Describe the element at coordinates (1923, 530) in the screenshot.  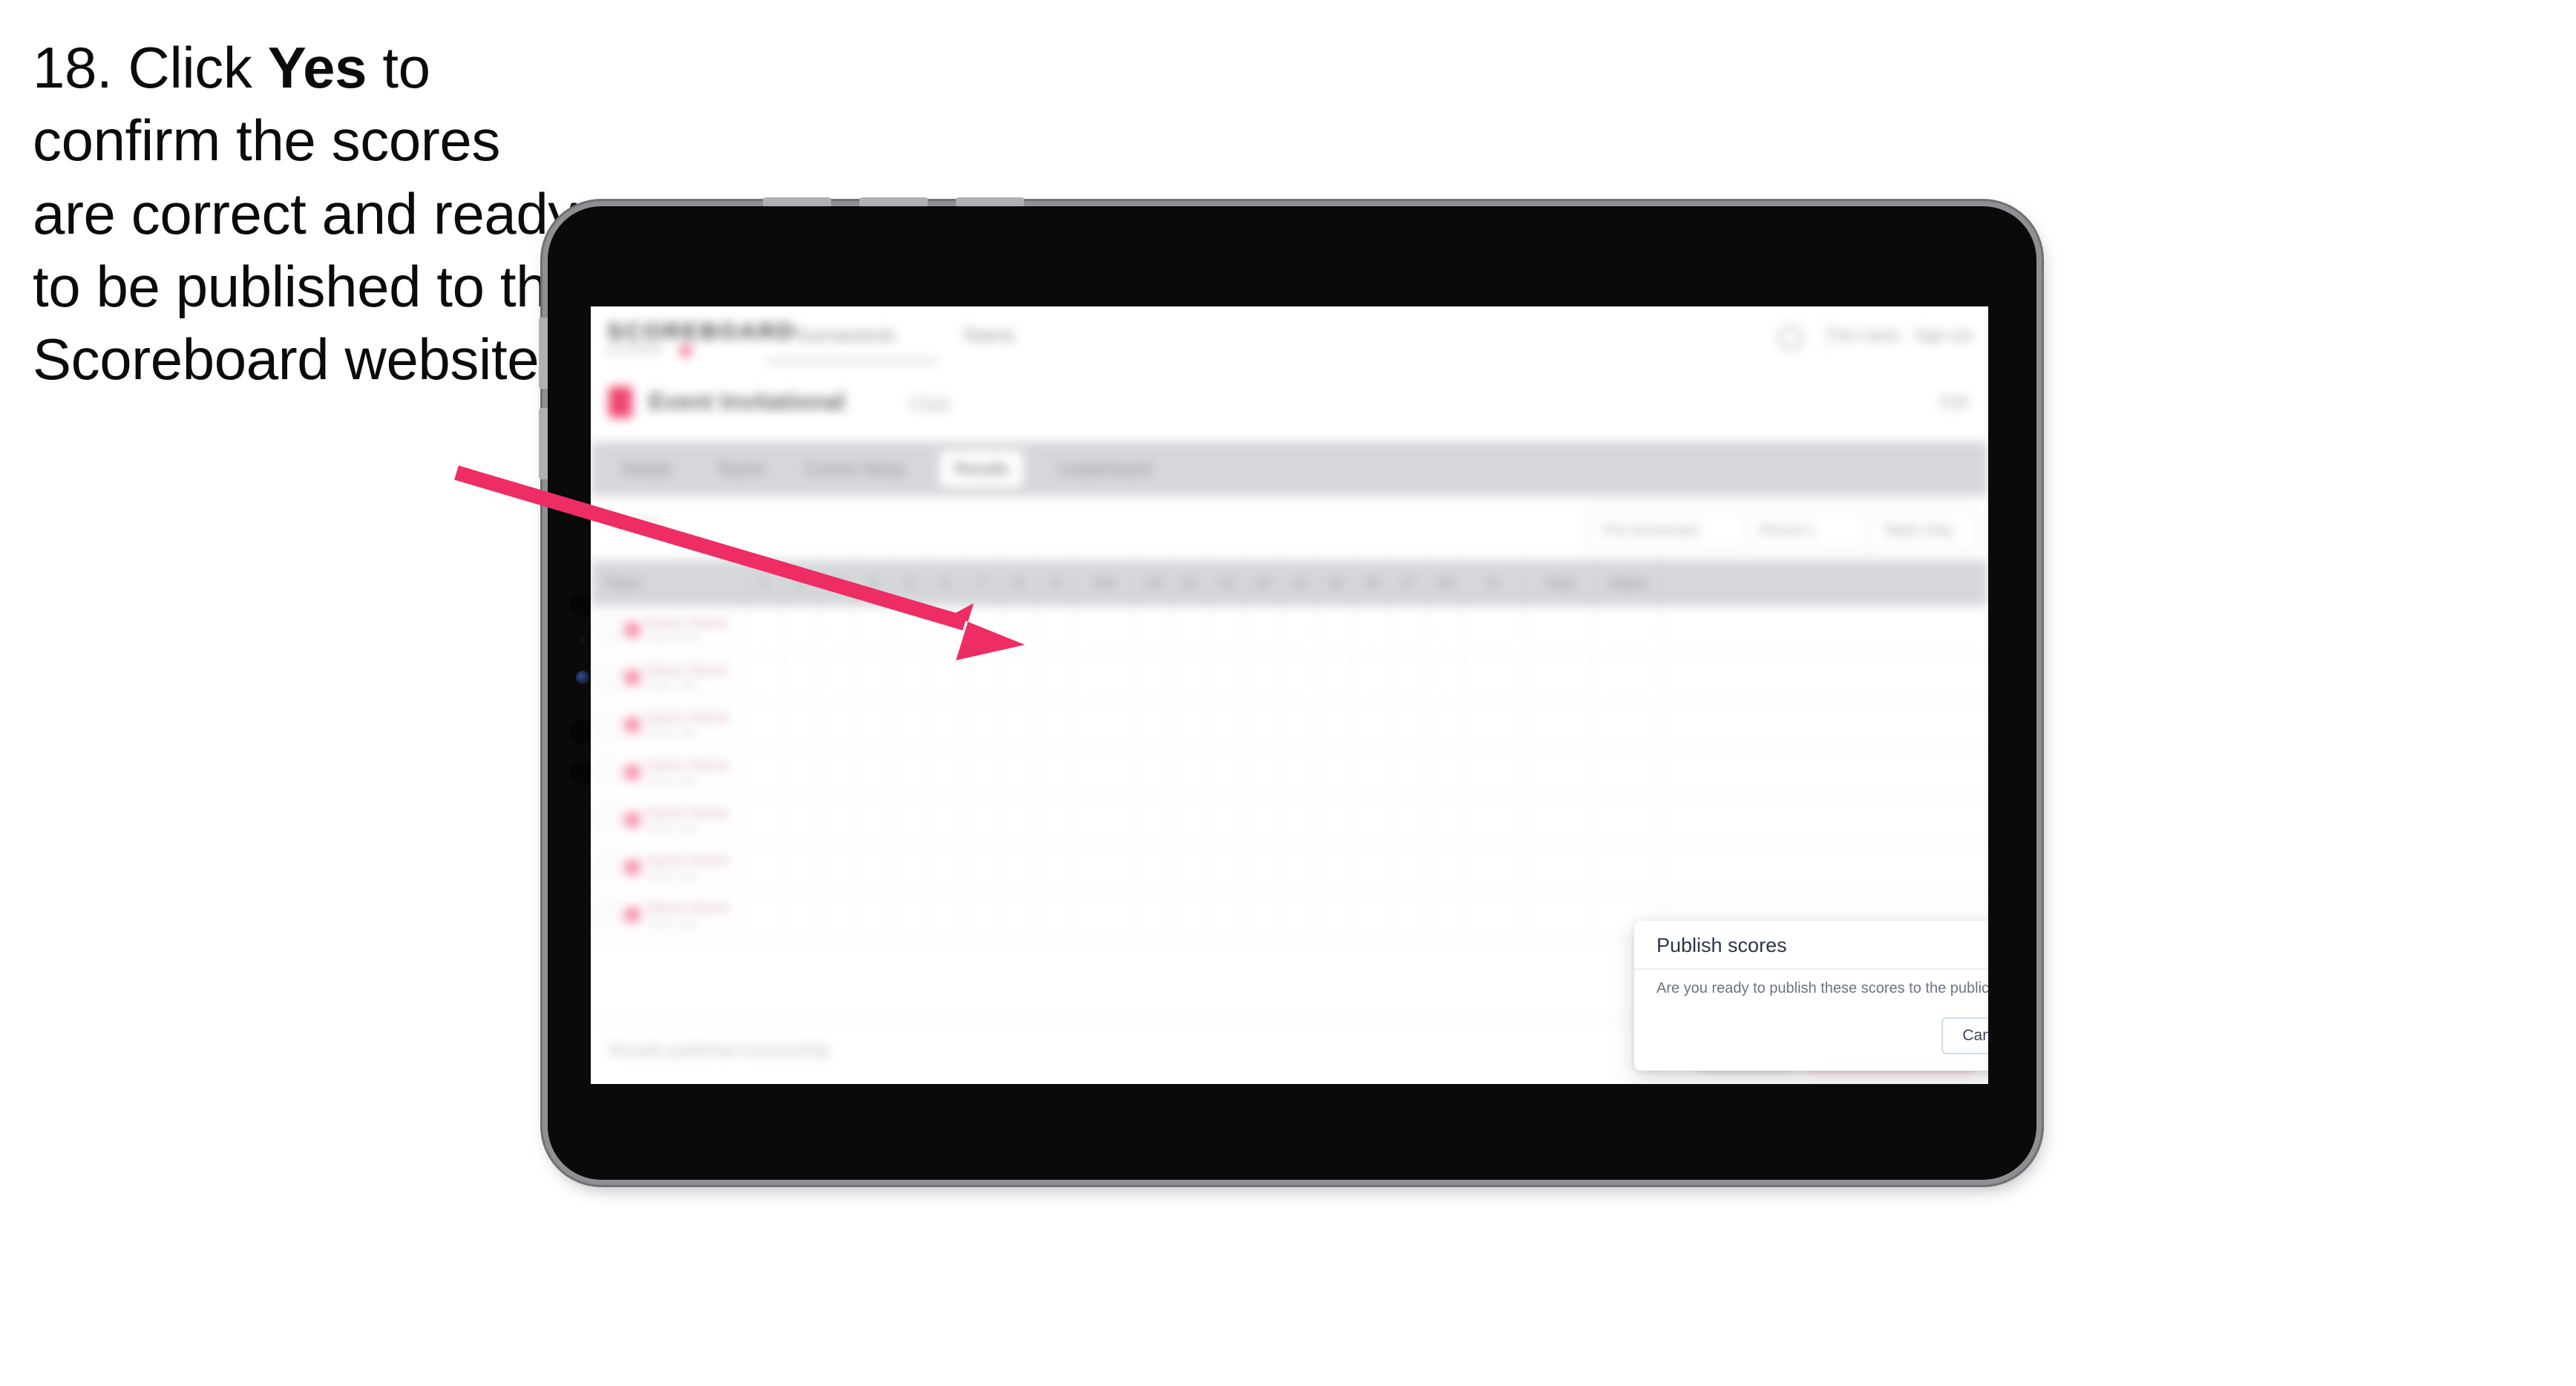
I see `filter-view-select: Table Only` at that location.